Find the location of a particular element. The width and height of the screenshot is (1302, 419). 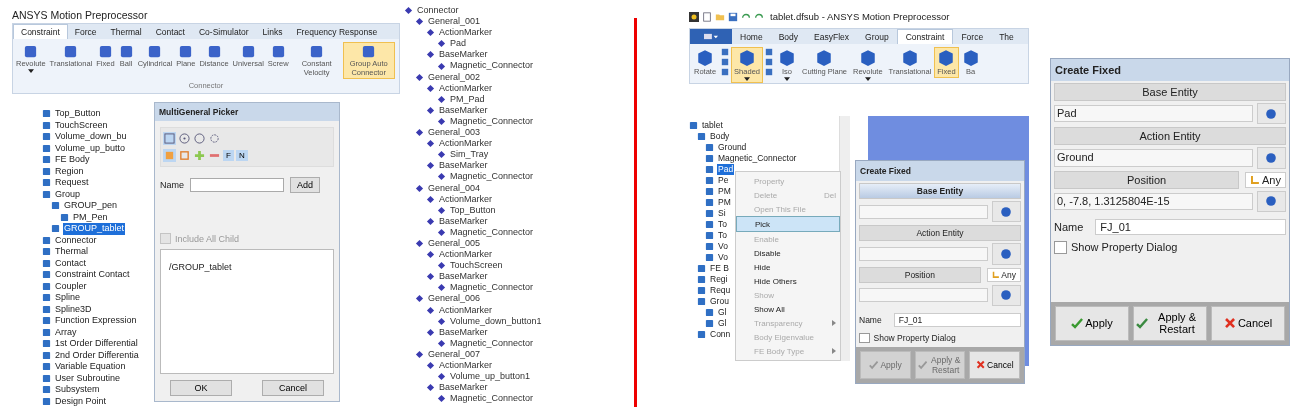

position-field: 0, -7.8, 1.3125804E-15 is located at coordinates (1153, 201).